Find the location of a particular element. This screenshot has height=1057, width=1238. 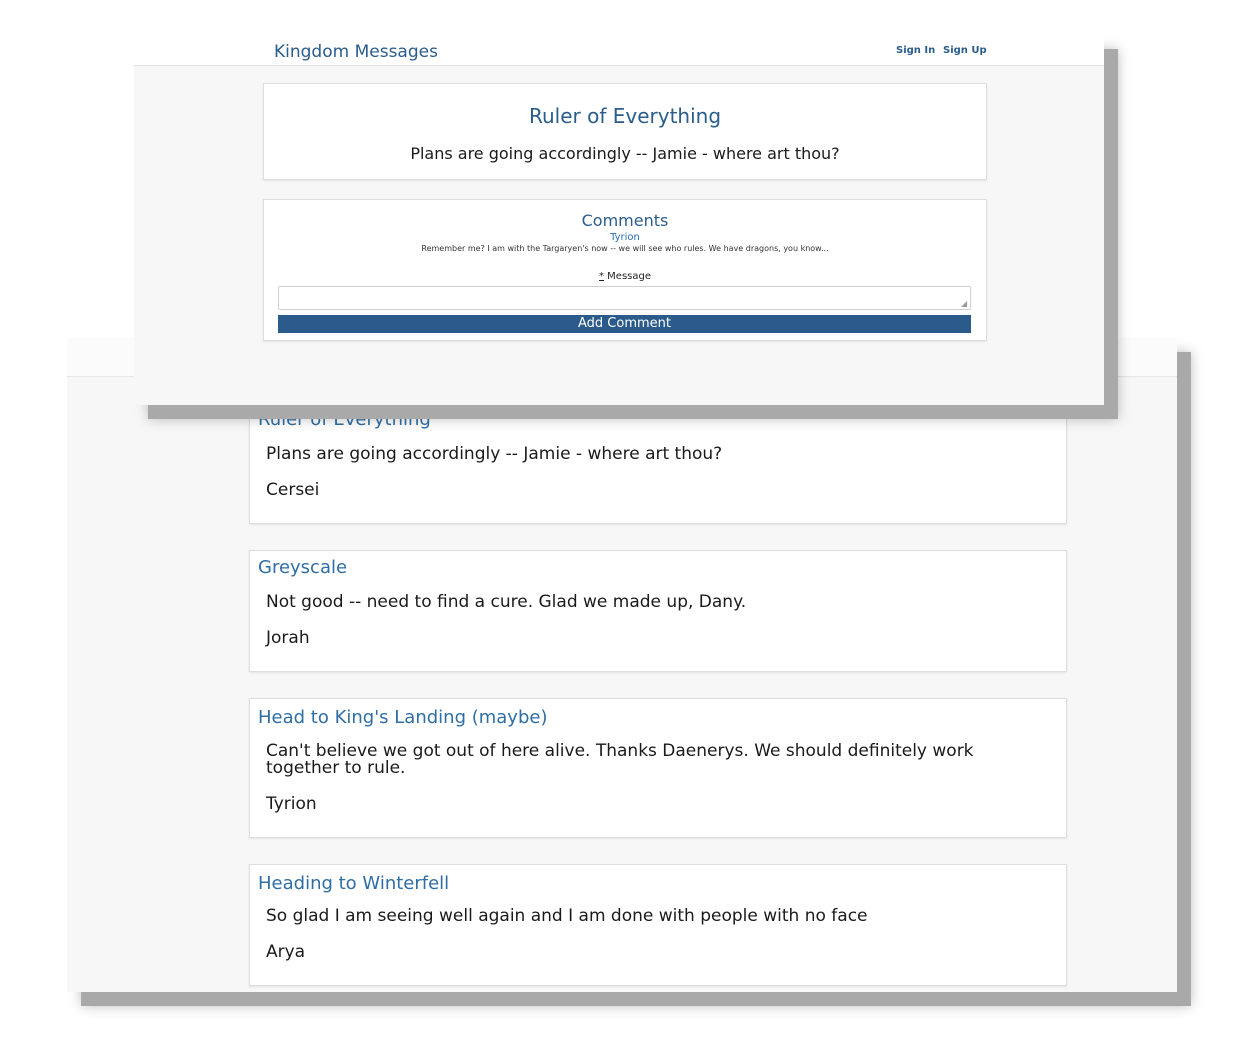

comments-heading: Comments is located at coordinates (625, 220).